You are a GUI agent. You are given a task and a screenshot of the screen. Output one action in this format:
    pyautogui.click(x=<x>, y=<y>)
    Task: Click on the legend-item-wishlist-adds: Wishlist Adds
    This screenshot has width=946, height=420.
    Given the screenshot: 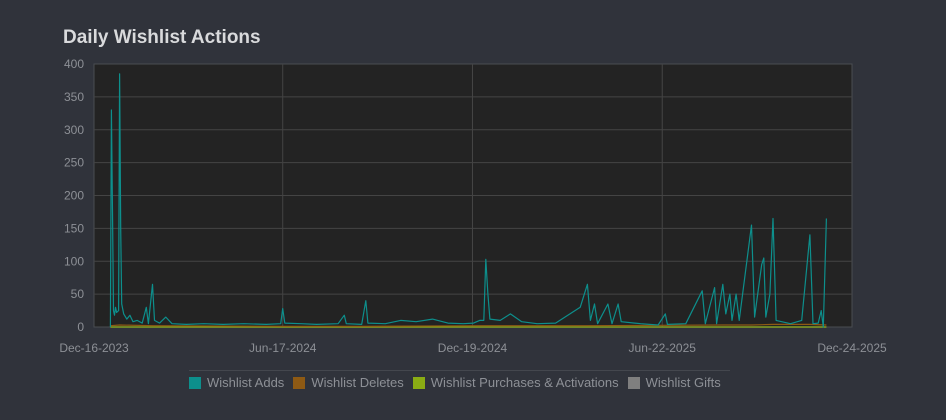 What is the action you would take?
    pyautogui.click(x=236, y=382)
    